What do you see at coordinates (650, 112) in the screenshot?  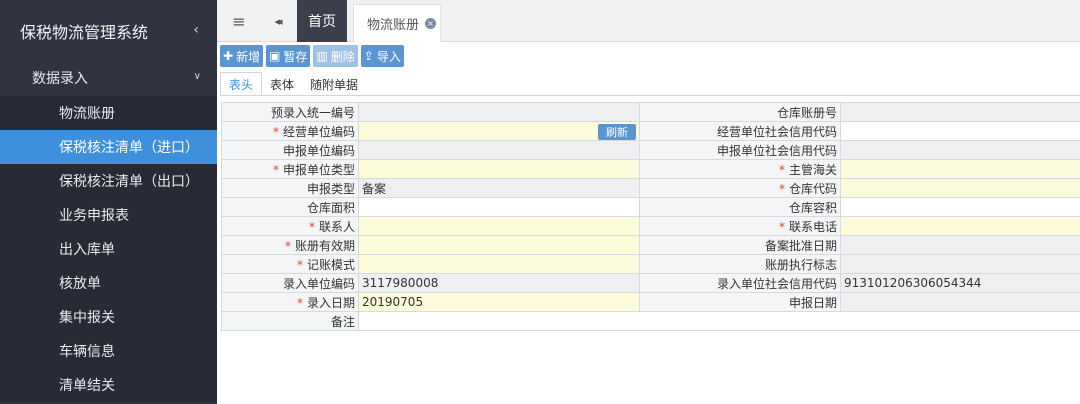 I see `form-row: 预录入统一编号 仓库账册号` at bounding box center [650, 112].